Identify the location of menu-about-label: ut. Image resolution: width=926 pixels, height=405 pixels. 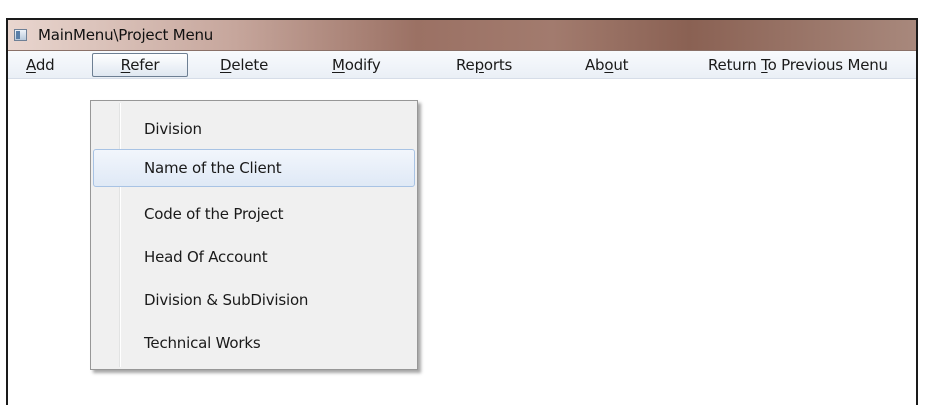
(621, 65).